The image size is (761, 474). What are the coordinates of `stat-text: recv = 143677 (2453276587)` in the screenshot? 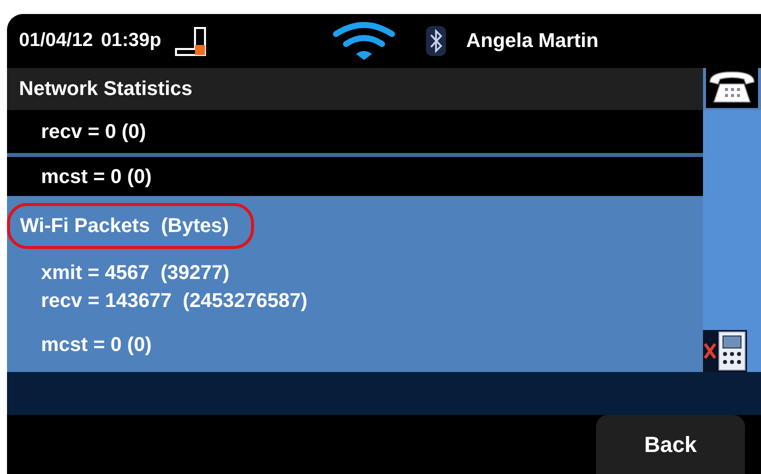 It's located at (174, 301).